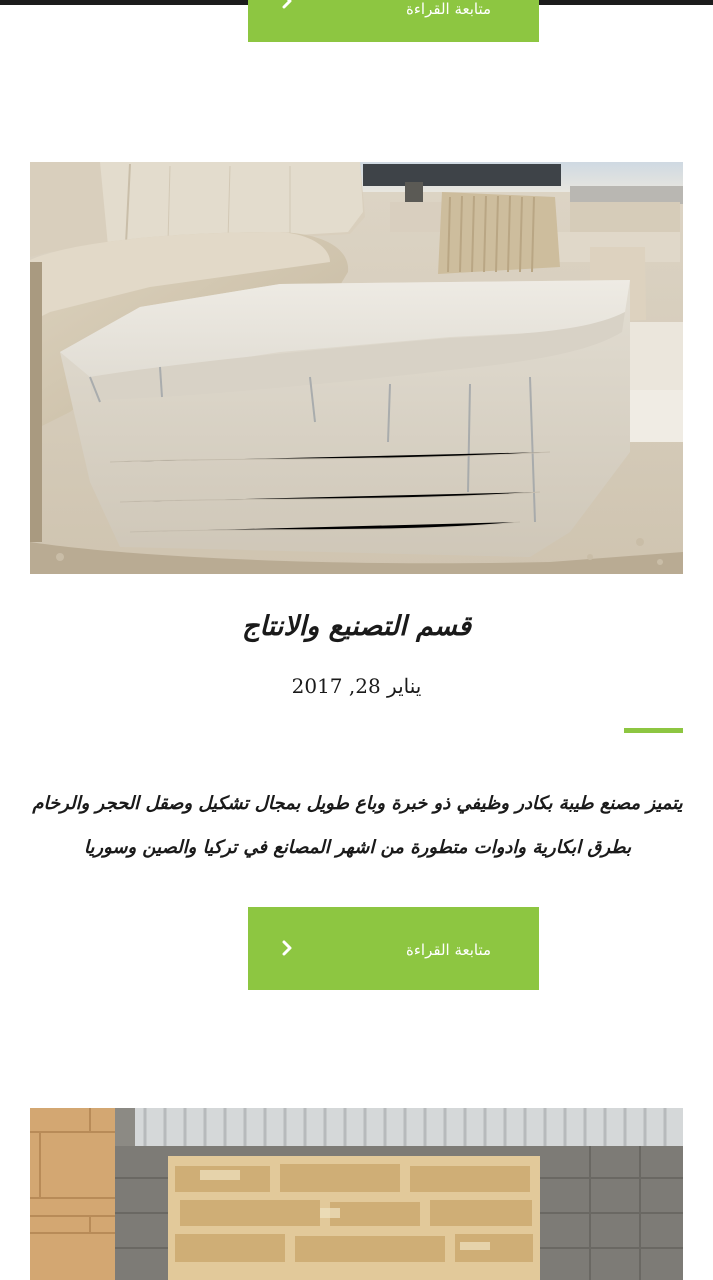 This screenshot has height=1280, width=713. Describe the element at coordinates (356, 686) in the screenshot. I see `post-date: يناير 28, 2017` at that location.